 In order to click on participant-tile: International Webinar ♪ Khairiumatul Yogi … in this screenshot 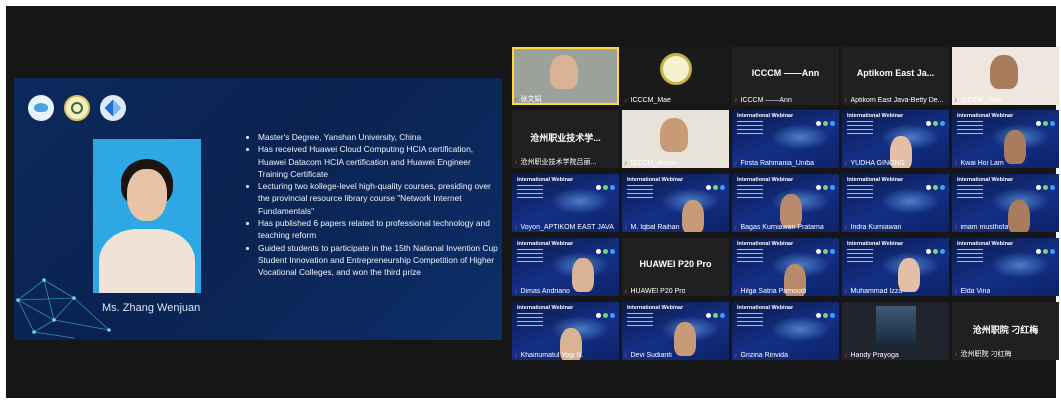, I will do `click(565, 331)`.